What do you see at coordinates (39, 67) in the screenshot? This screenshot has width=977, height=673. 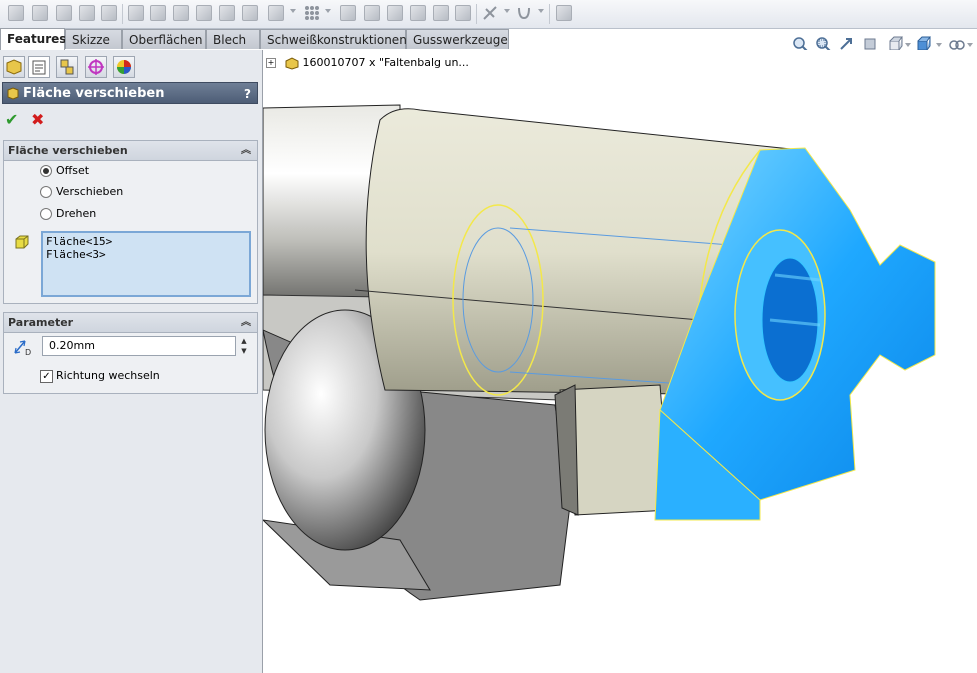 I see `property-manager-tab` at bounding box center [39, 67].